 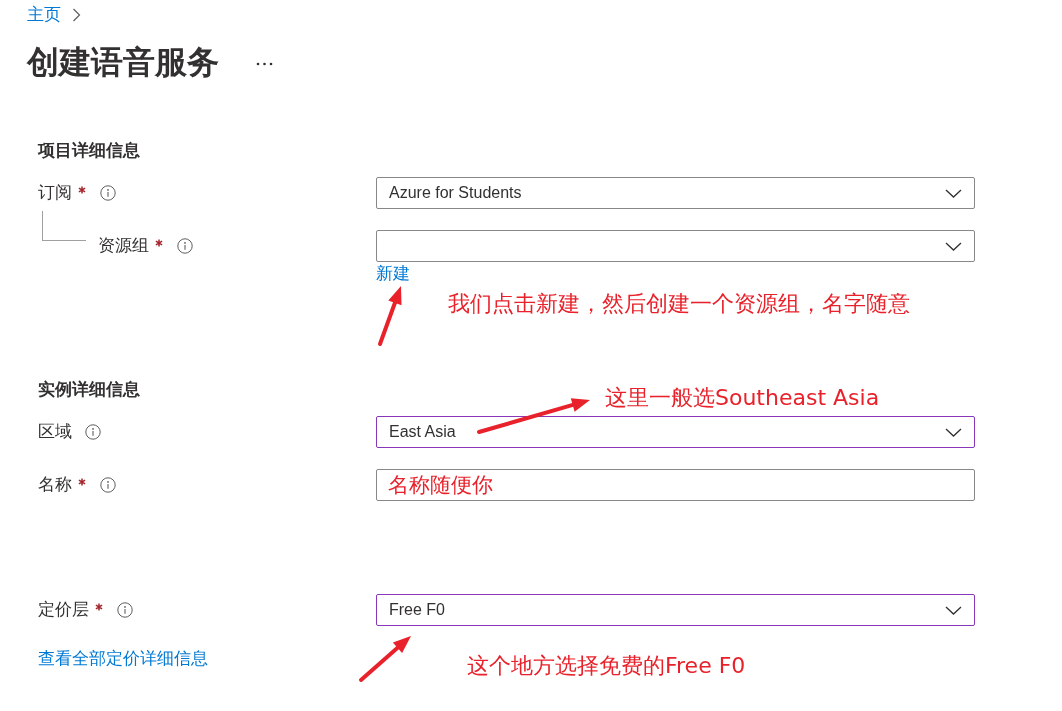 What do you see at coordinates (606, 666) in the screenshot?
I see `annotation-note: 这个地方选择免费的Free F0` at bounding box center [606, 666].